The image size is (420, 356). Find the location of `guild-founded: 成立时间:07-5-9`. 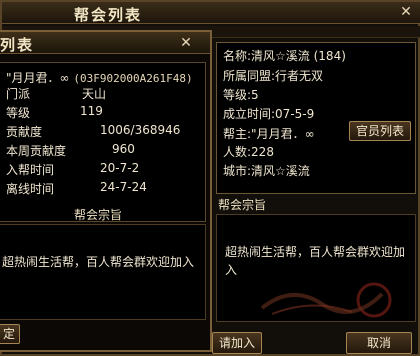

guild-founded: 成立时间:07-5-9 is located at coordinates (269, 114).